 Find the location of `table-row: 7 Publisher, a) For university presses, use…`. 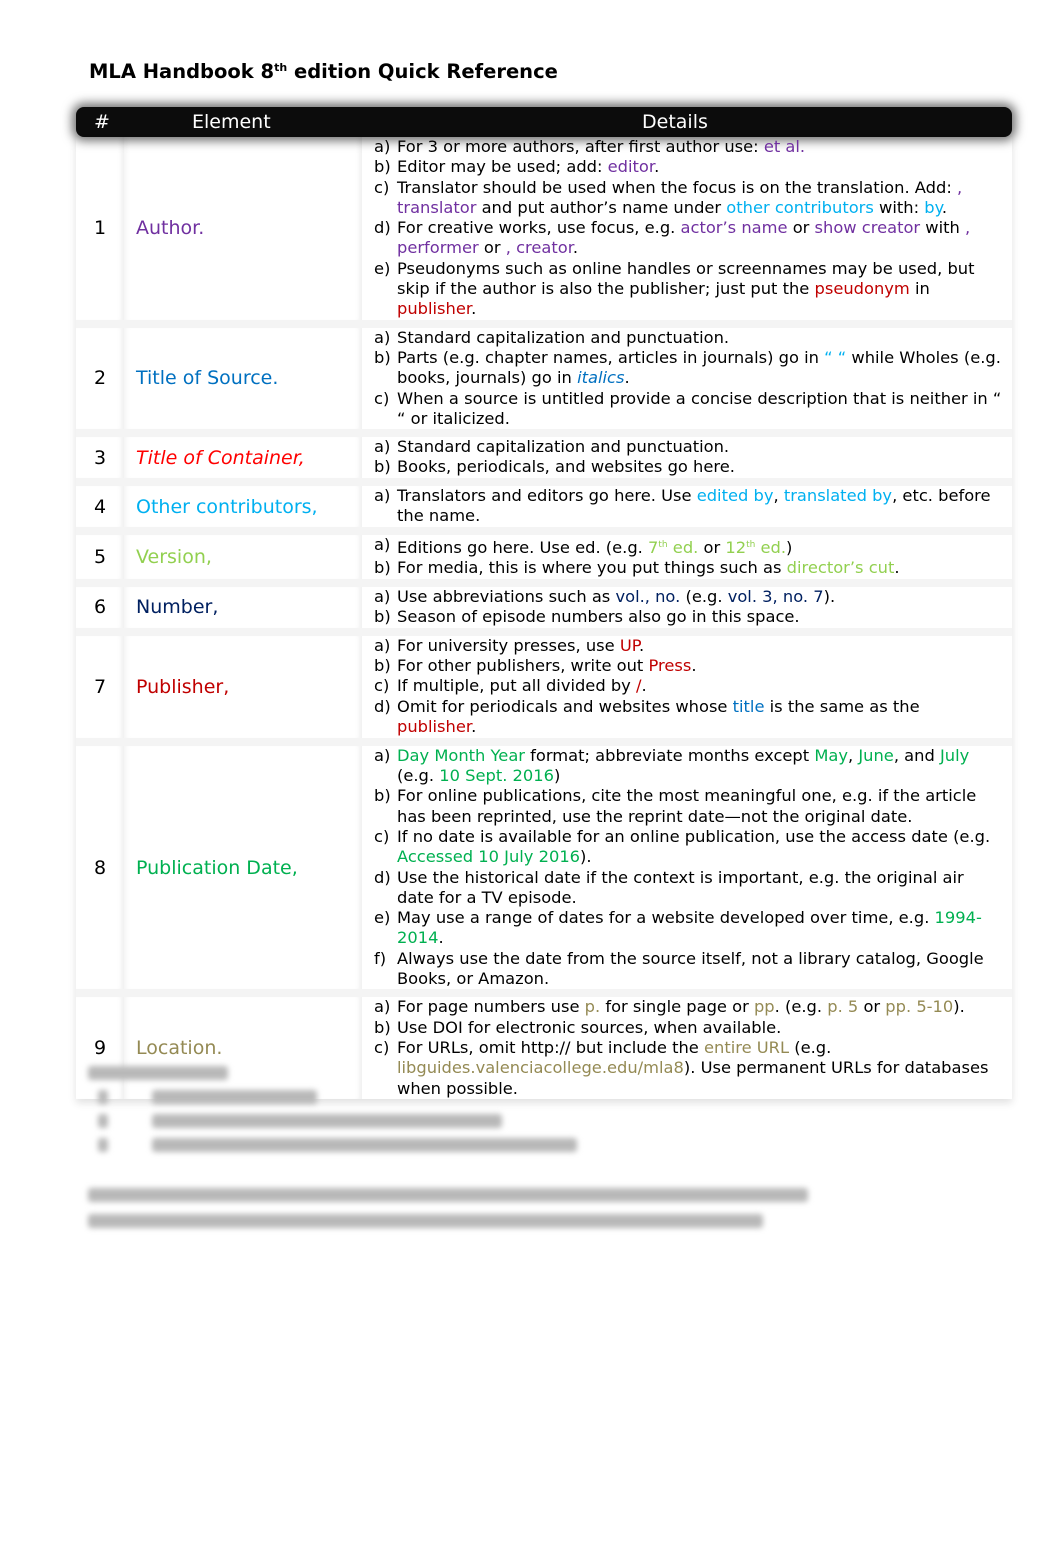

table-row: 7 Publisher, a) For university presses, use… is located at coordinates (544, 691).